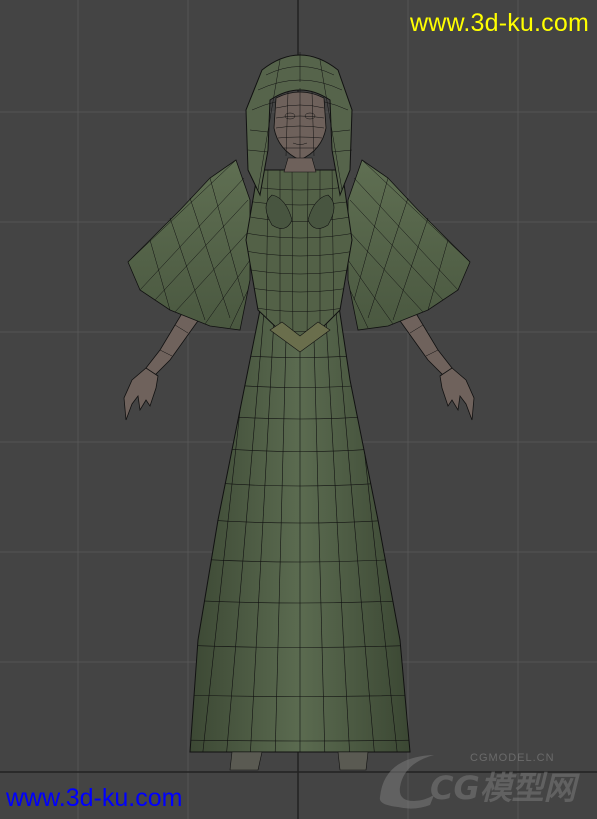  I want to click on right-sleeve, so click(409, 245).